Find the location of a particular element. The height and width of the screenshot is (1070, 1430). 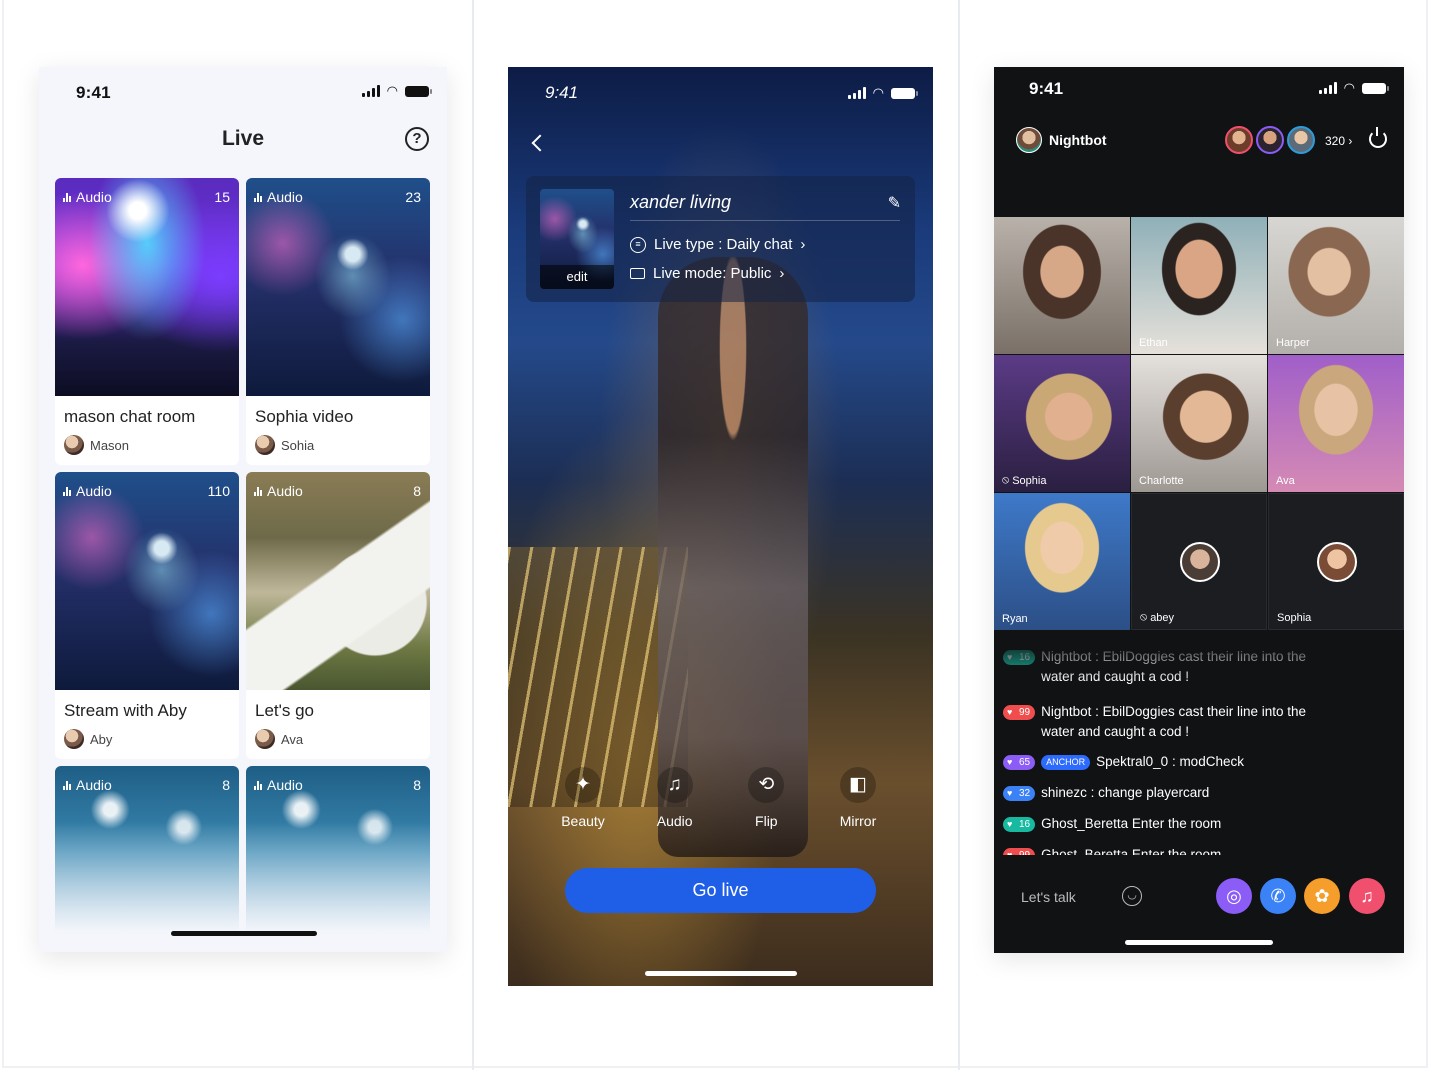

circles-icon: ◎ is located at coordinates (1234, 896).